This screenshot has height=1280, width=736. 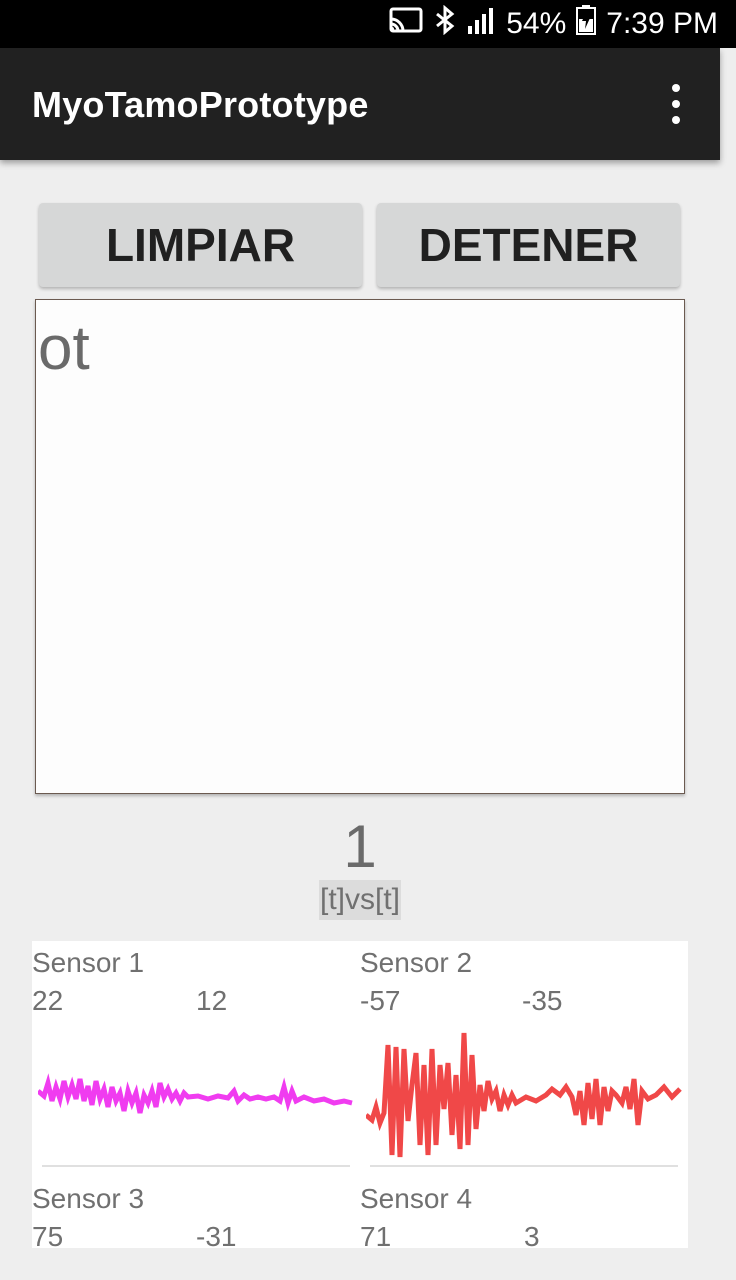 What do you see at coordinates (406, 24) in the screenshot?
I see `cast-icon` at bounding box center [406, 24].